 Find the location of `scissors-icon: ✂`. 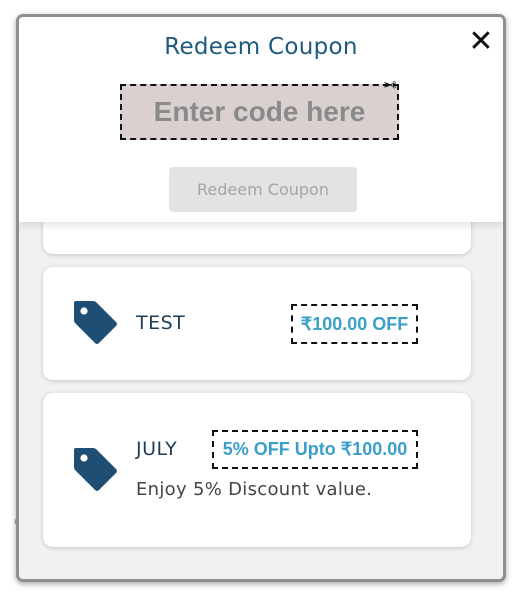

scissors-icon: ✂ is located at coordinates (390, 84).